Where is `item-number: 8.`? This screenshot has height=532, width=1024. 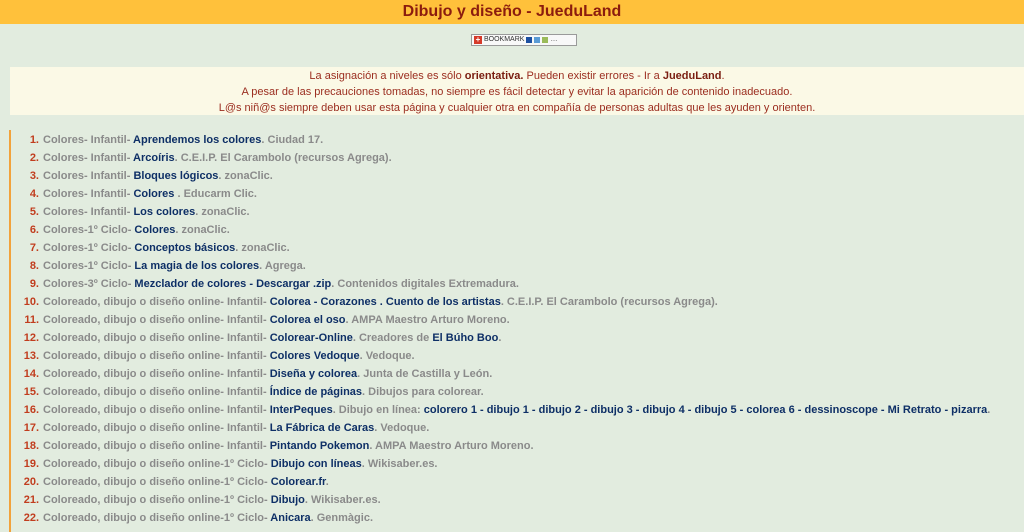 item-number: 8. is located at coordinates (34, 266).